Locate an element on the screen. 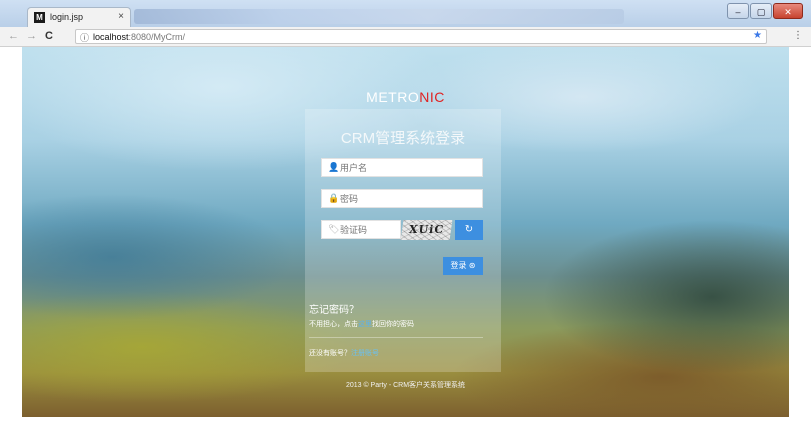 The width and height of the screenshot is (811, 425). register-link: 注册账号 is located at coordinates (365, 353).